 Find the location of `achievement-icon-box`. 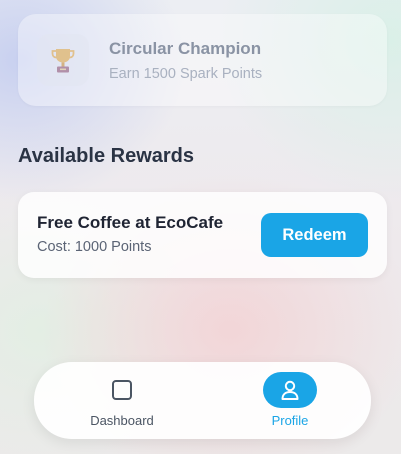

achievement-icon-box is located at coordinates (63, 60).